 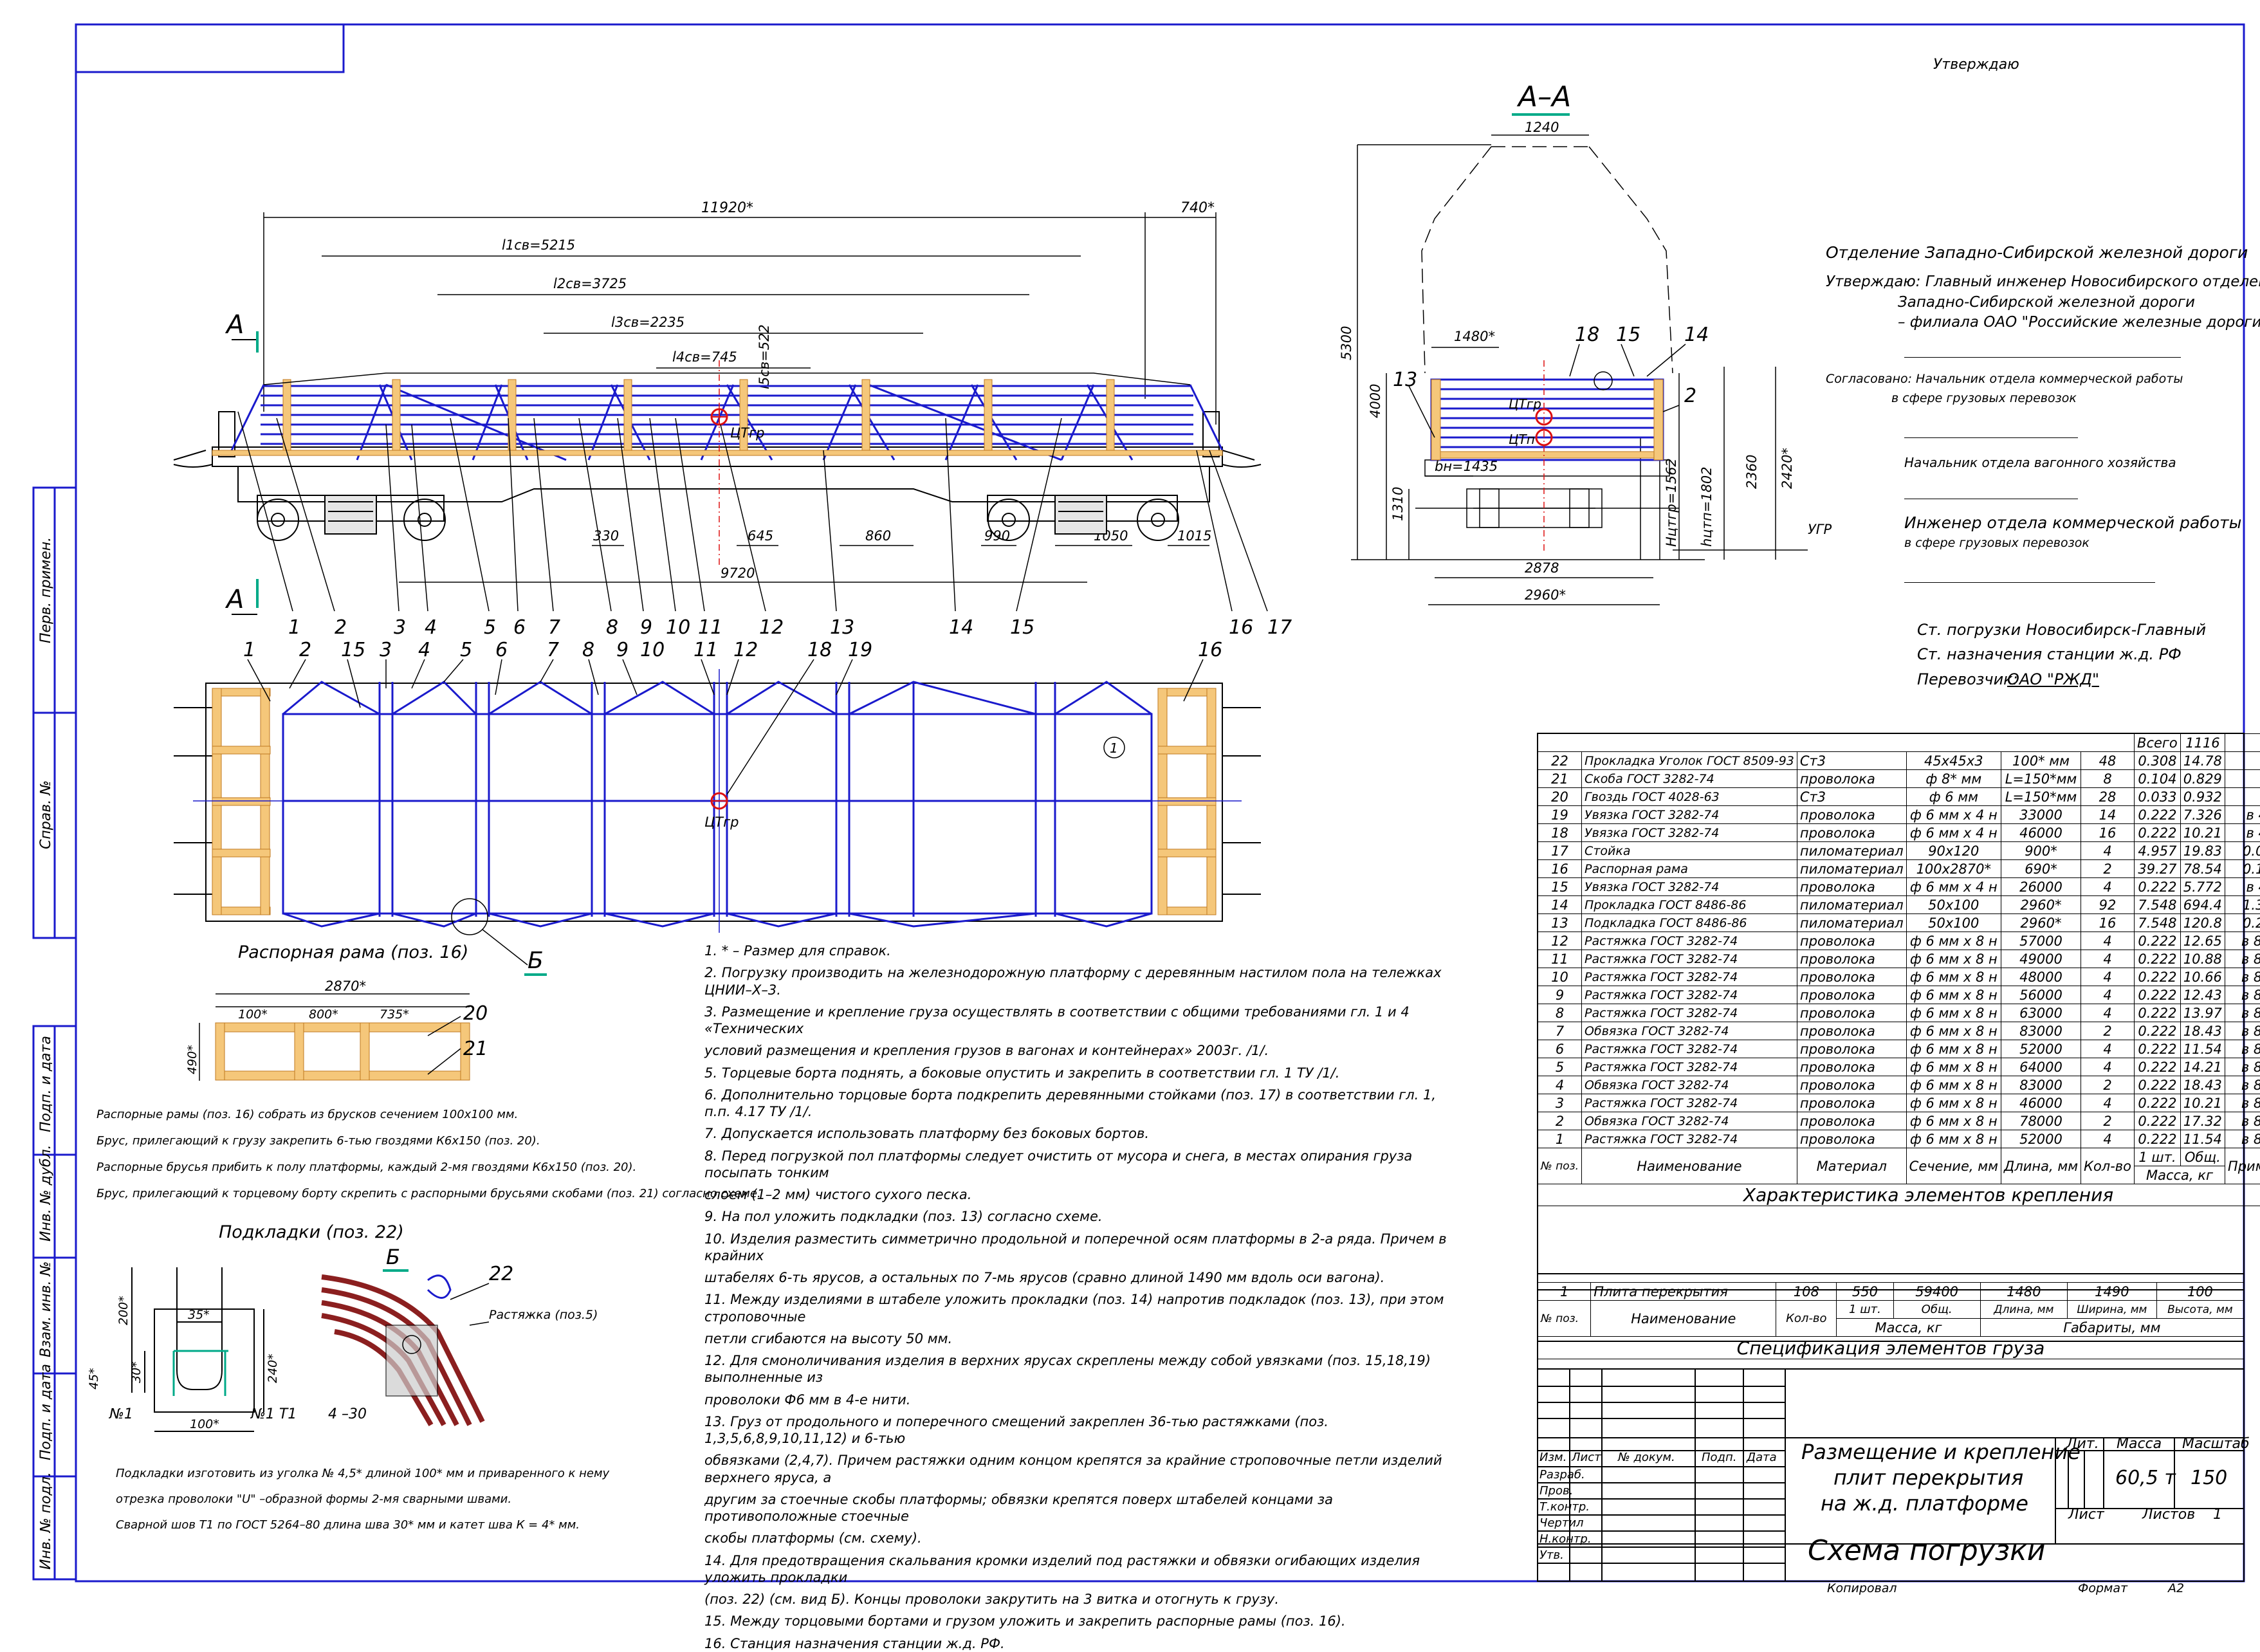 What do you see at coordinates (234, 325) in the screenshot?
I see `section-mark-top: А` at bounding box center [234, 325].